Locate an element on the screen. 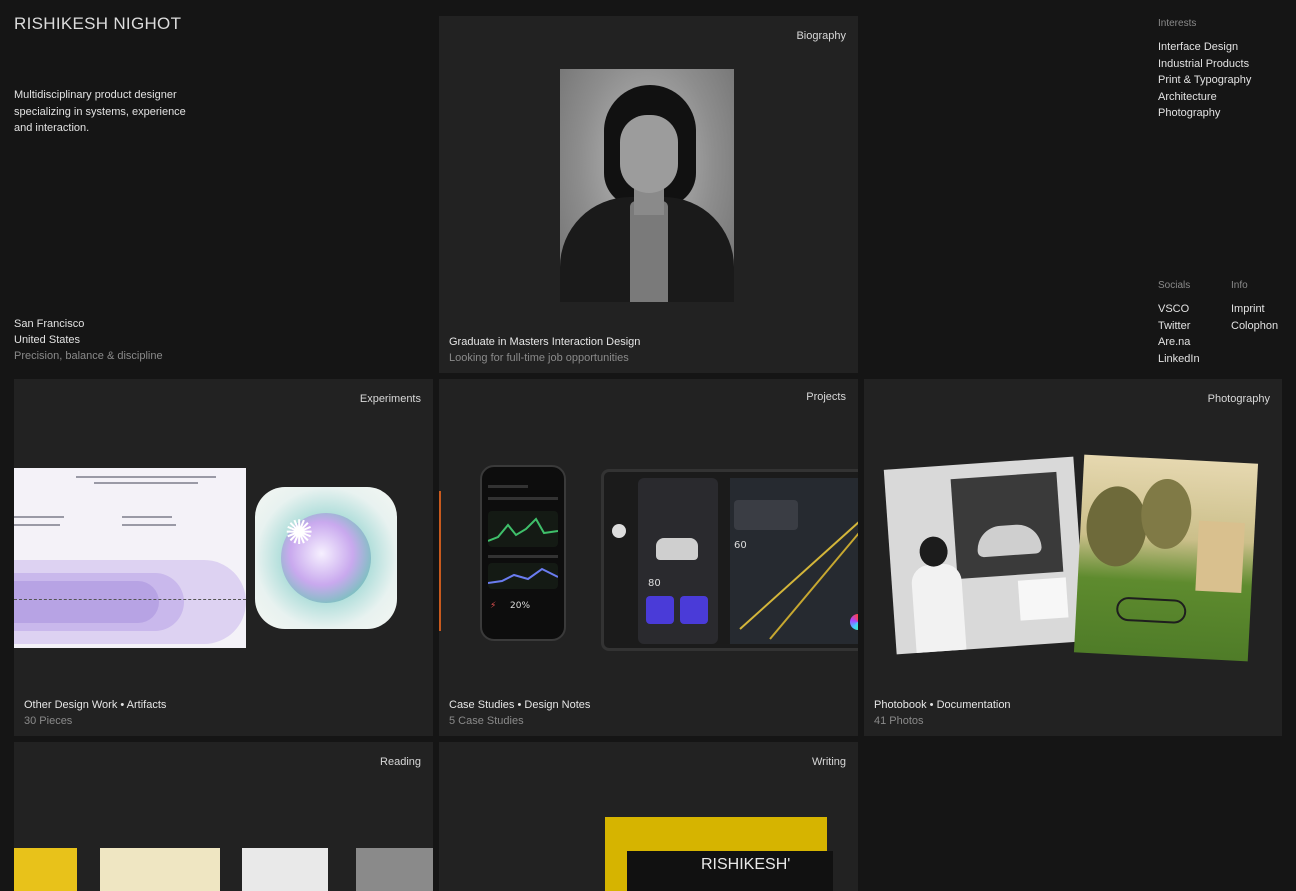  card-subtitle-projects: 5 Case Studies is located at coordinates (486, 721).